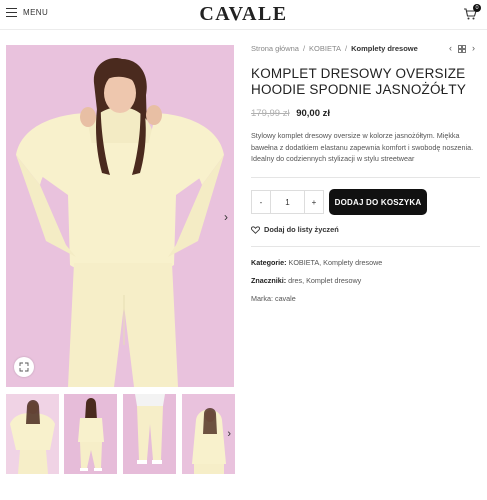 The height and width of the screenshot is (500, 487). What do you see at coordinates (378, 202) in the screenshot?
I see `add-to-cart-button: DODAJ DO KOSZYKA` at bounding box center [378, 202].